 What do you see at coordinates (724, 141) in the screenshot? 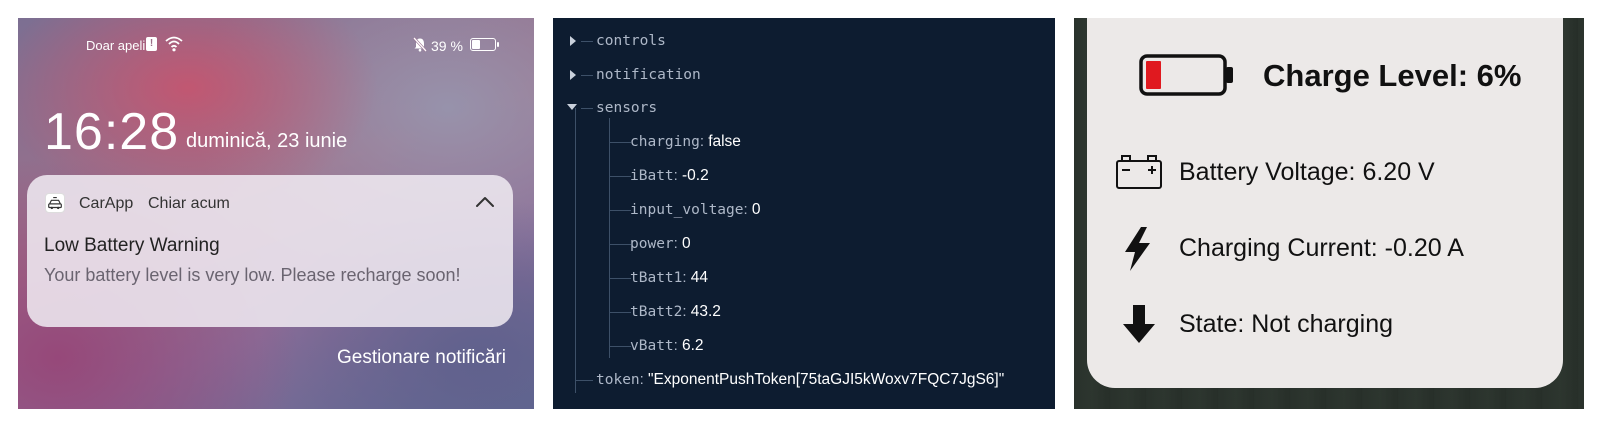
I see `leaf-value: false` at bounding box center [724, 141].